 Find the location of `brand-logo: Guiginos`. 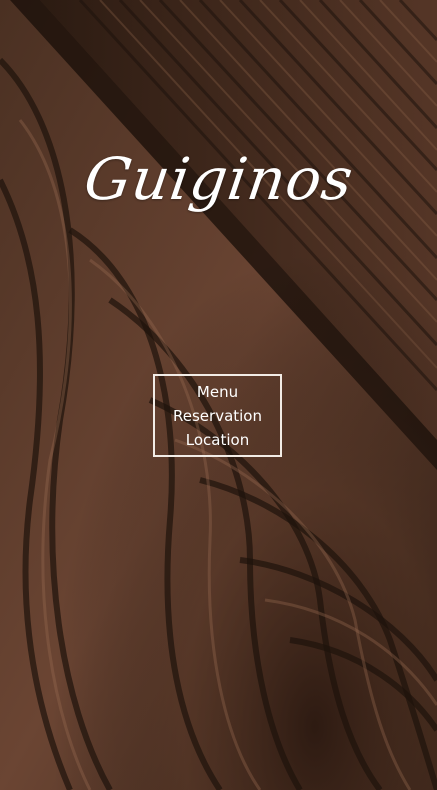

brand-logo: Guiginos is located at coordinates (218, 179).